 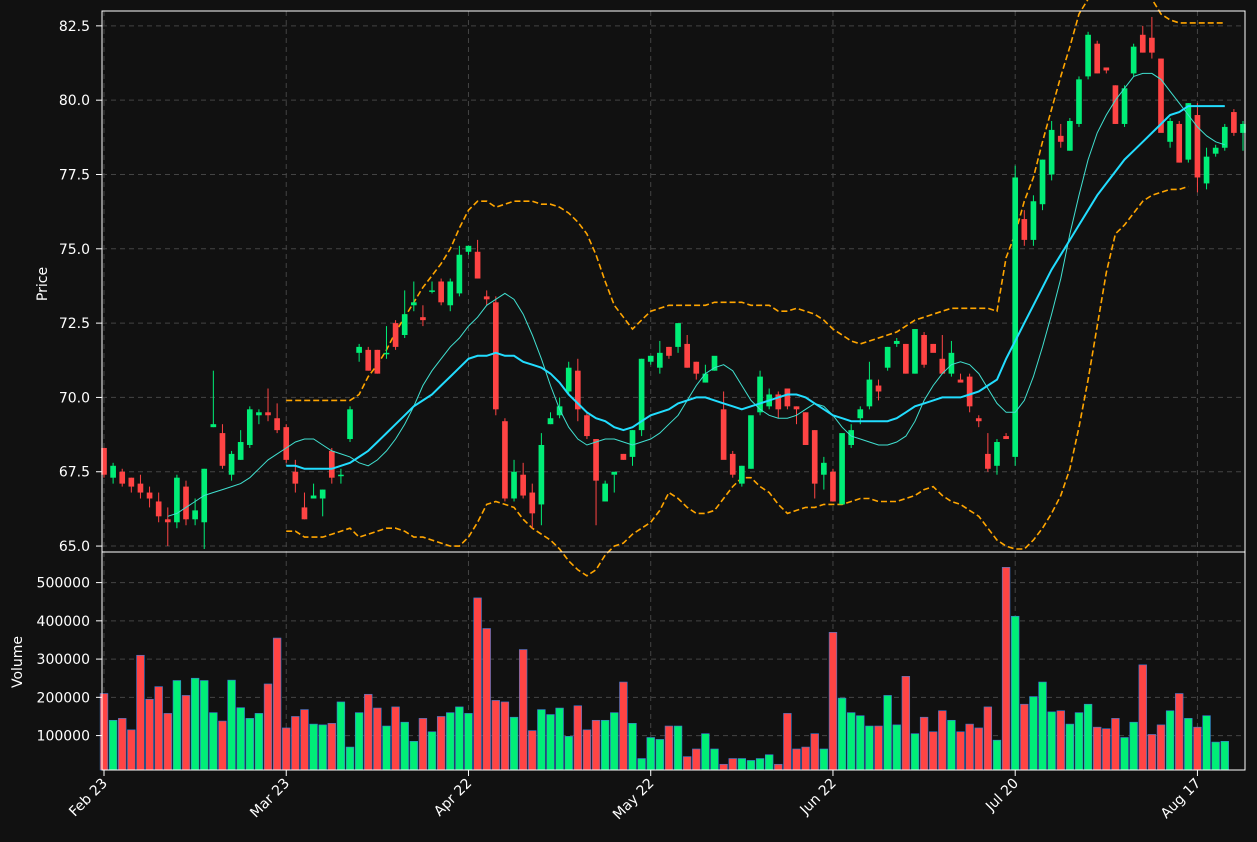 I want to click on price-tick-label: 80.0, so click(x=74, y=101).